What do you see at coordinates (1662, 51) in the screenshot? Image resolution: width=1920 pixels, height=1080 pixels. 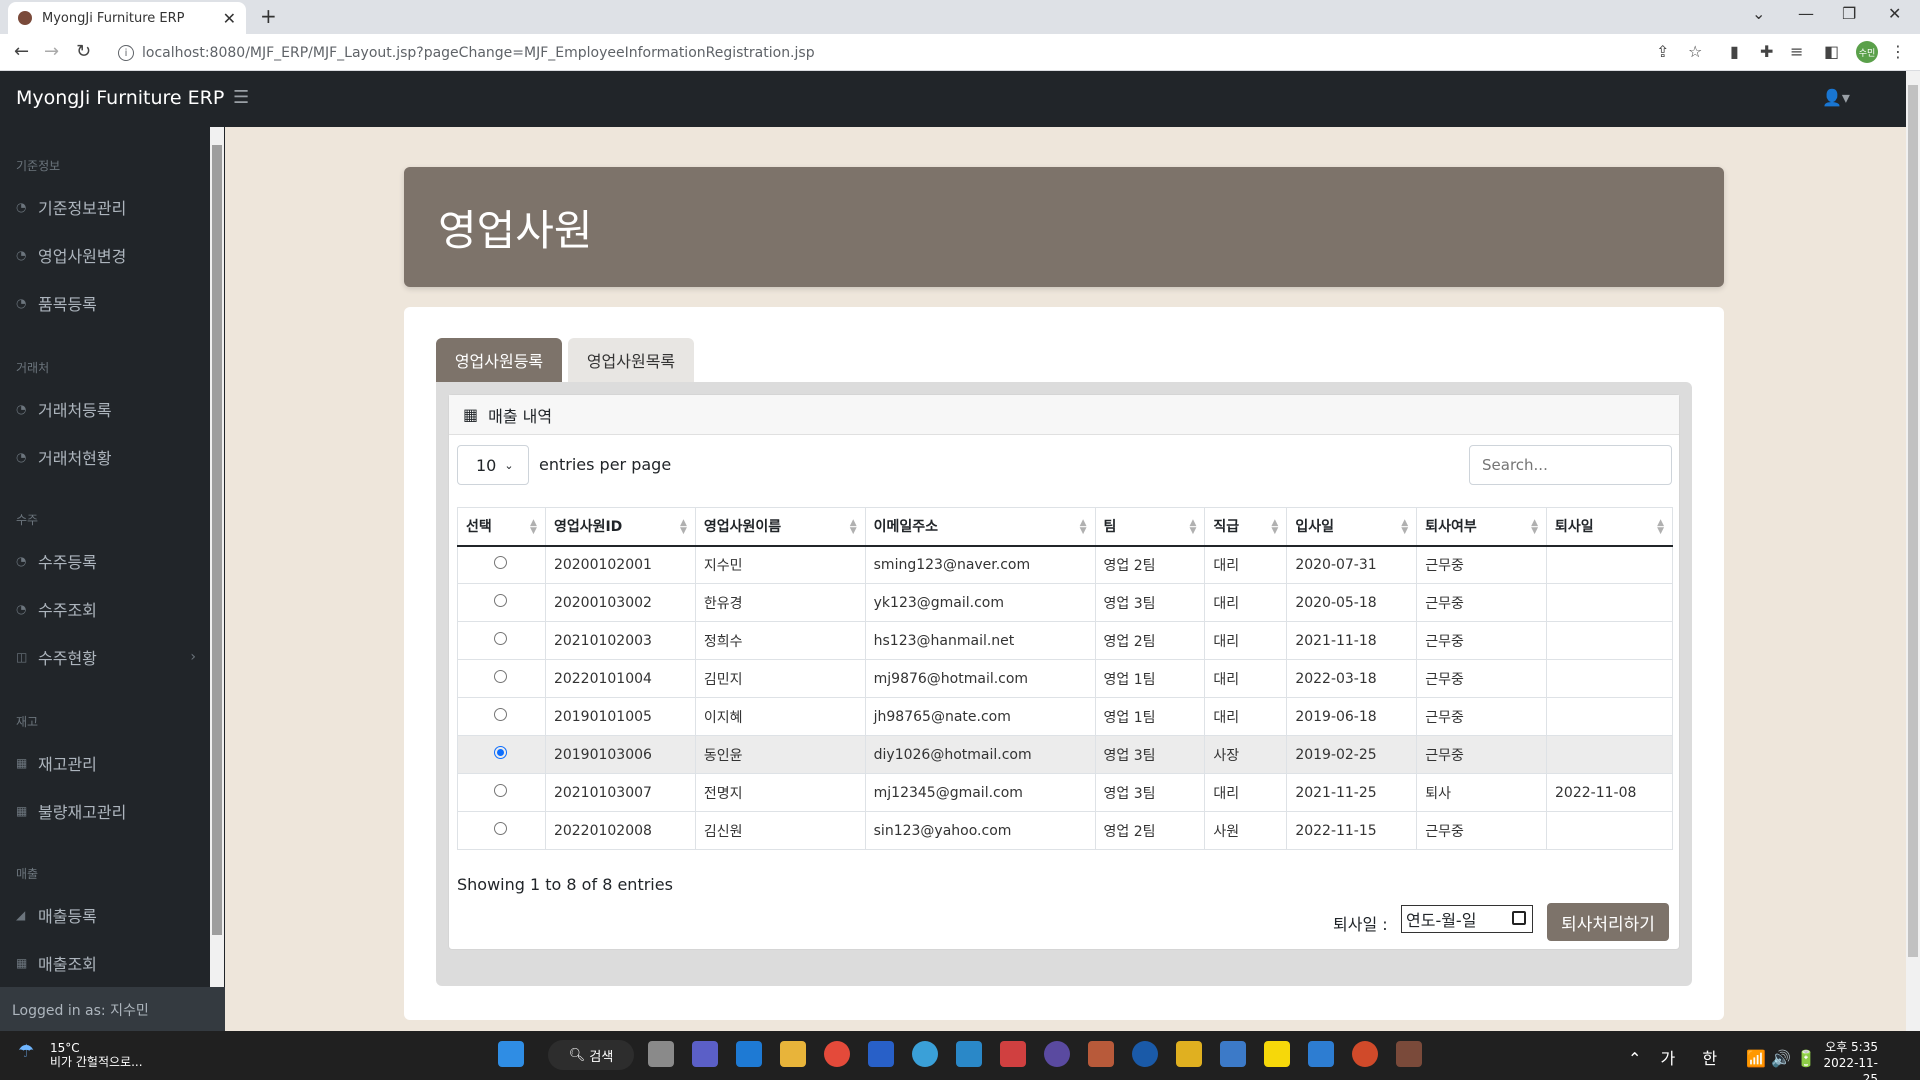 I see `share-icon: ⇪` at bounding box center [1662, 51].